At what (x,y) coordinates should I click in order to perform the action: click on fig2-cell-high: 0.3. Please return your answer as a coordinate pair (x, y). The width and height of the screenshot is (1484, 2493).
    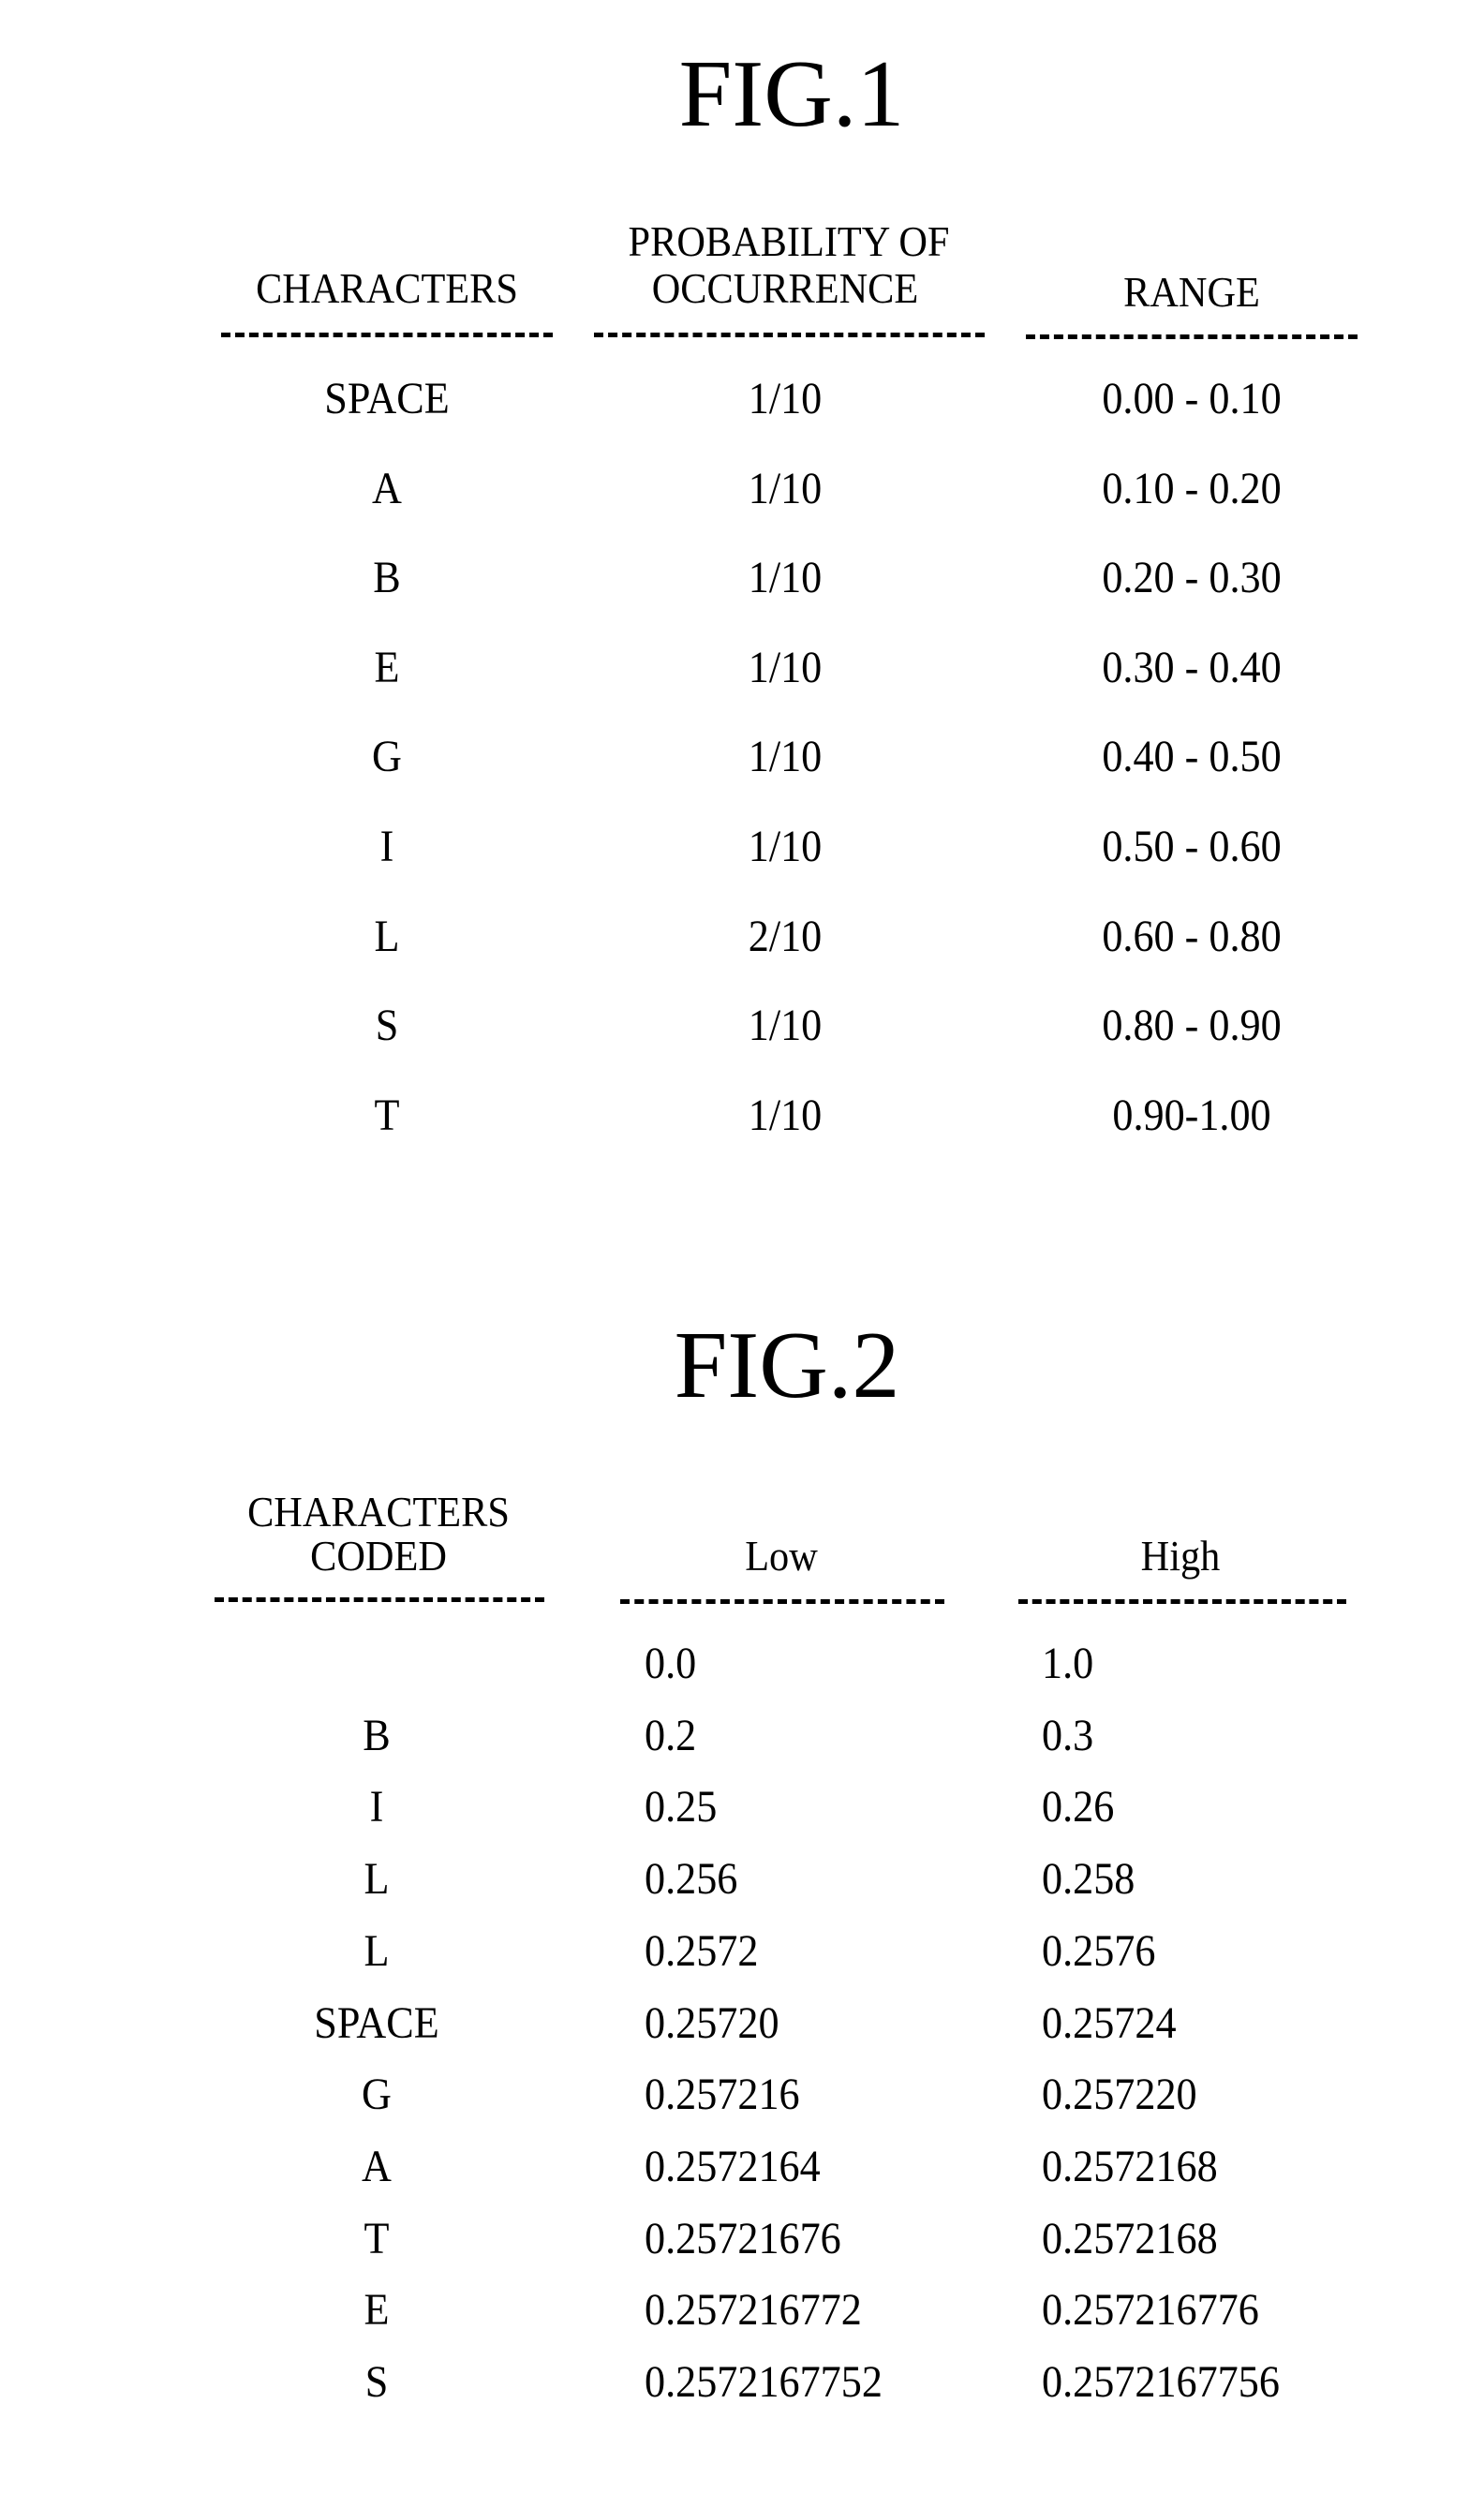
    Looking at the image, I should click on (1068, 1735).